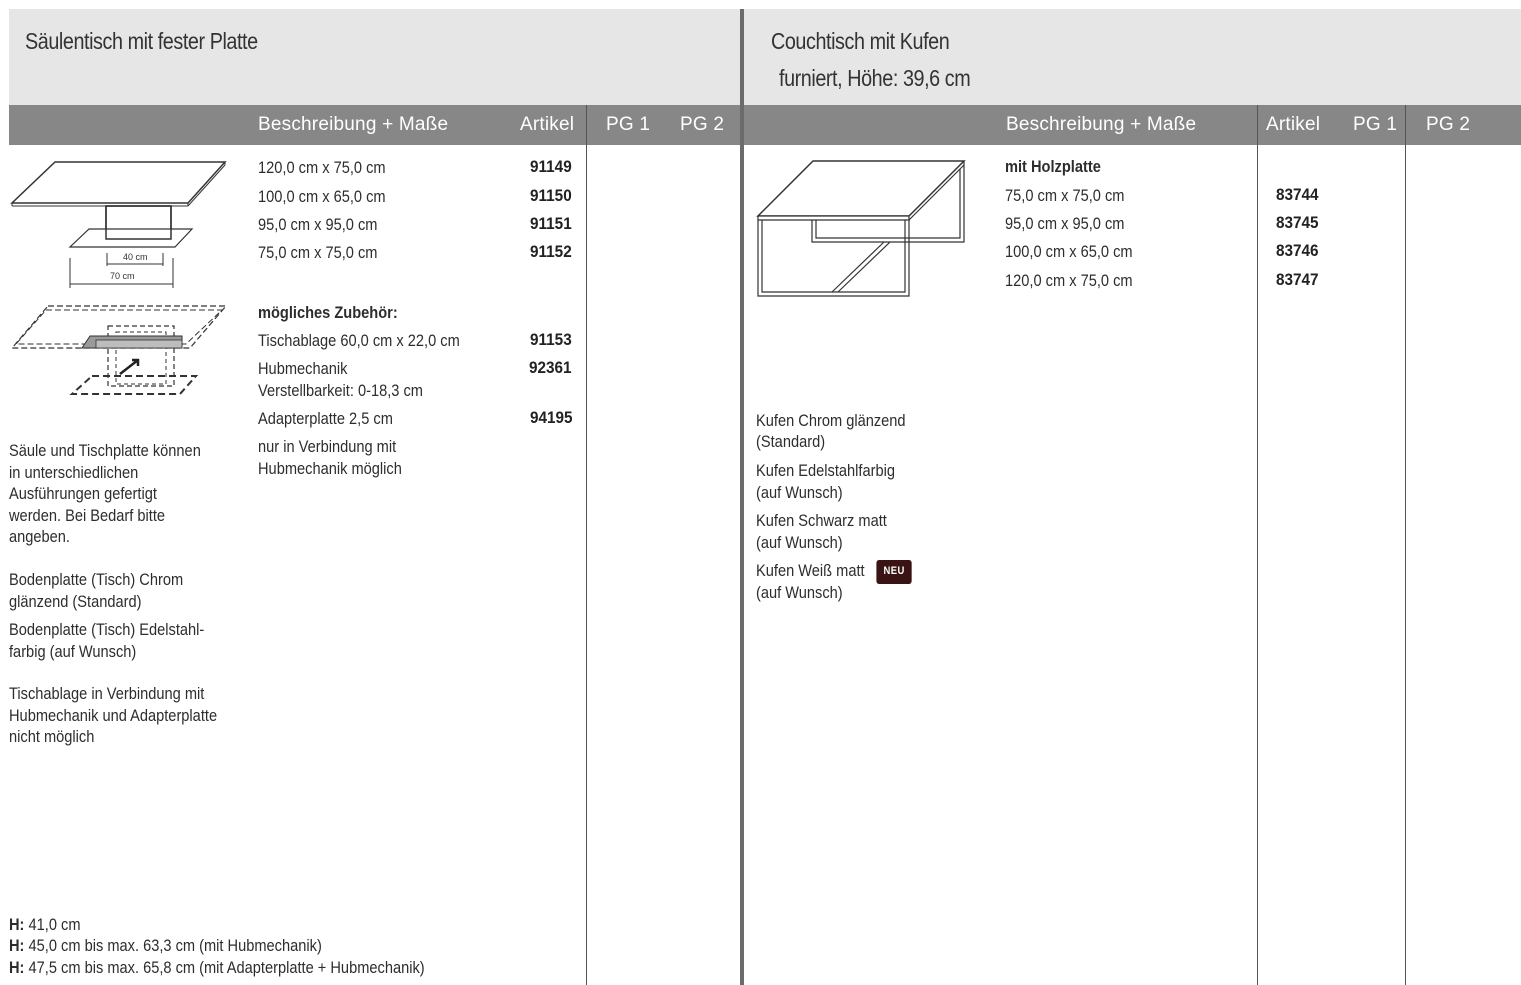  Describe the element at coordinates (119, 350) in the screenshot. I see `accessories-drawing` at that location.